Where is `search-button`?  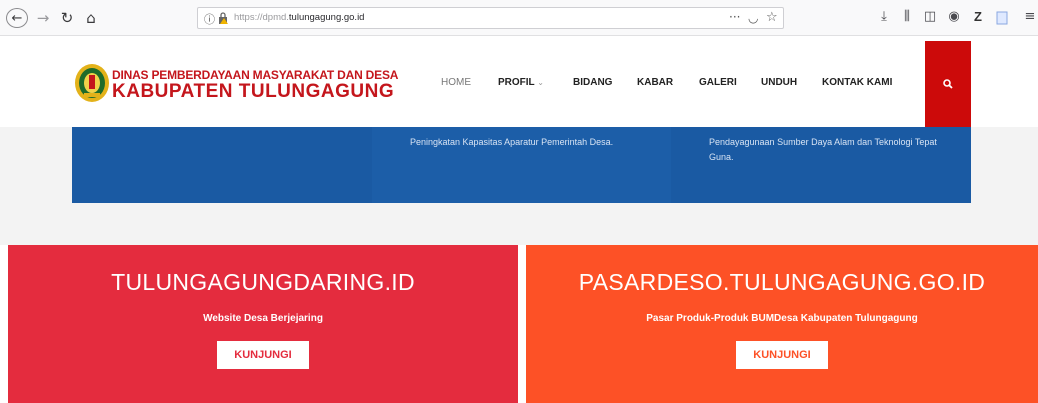 search-button is located at coordinates (948, 84).